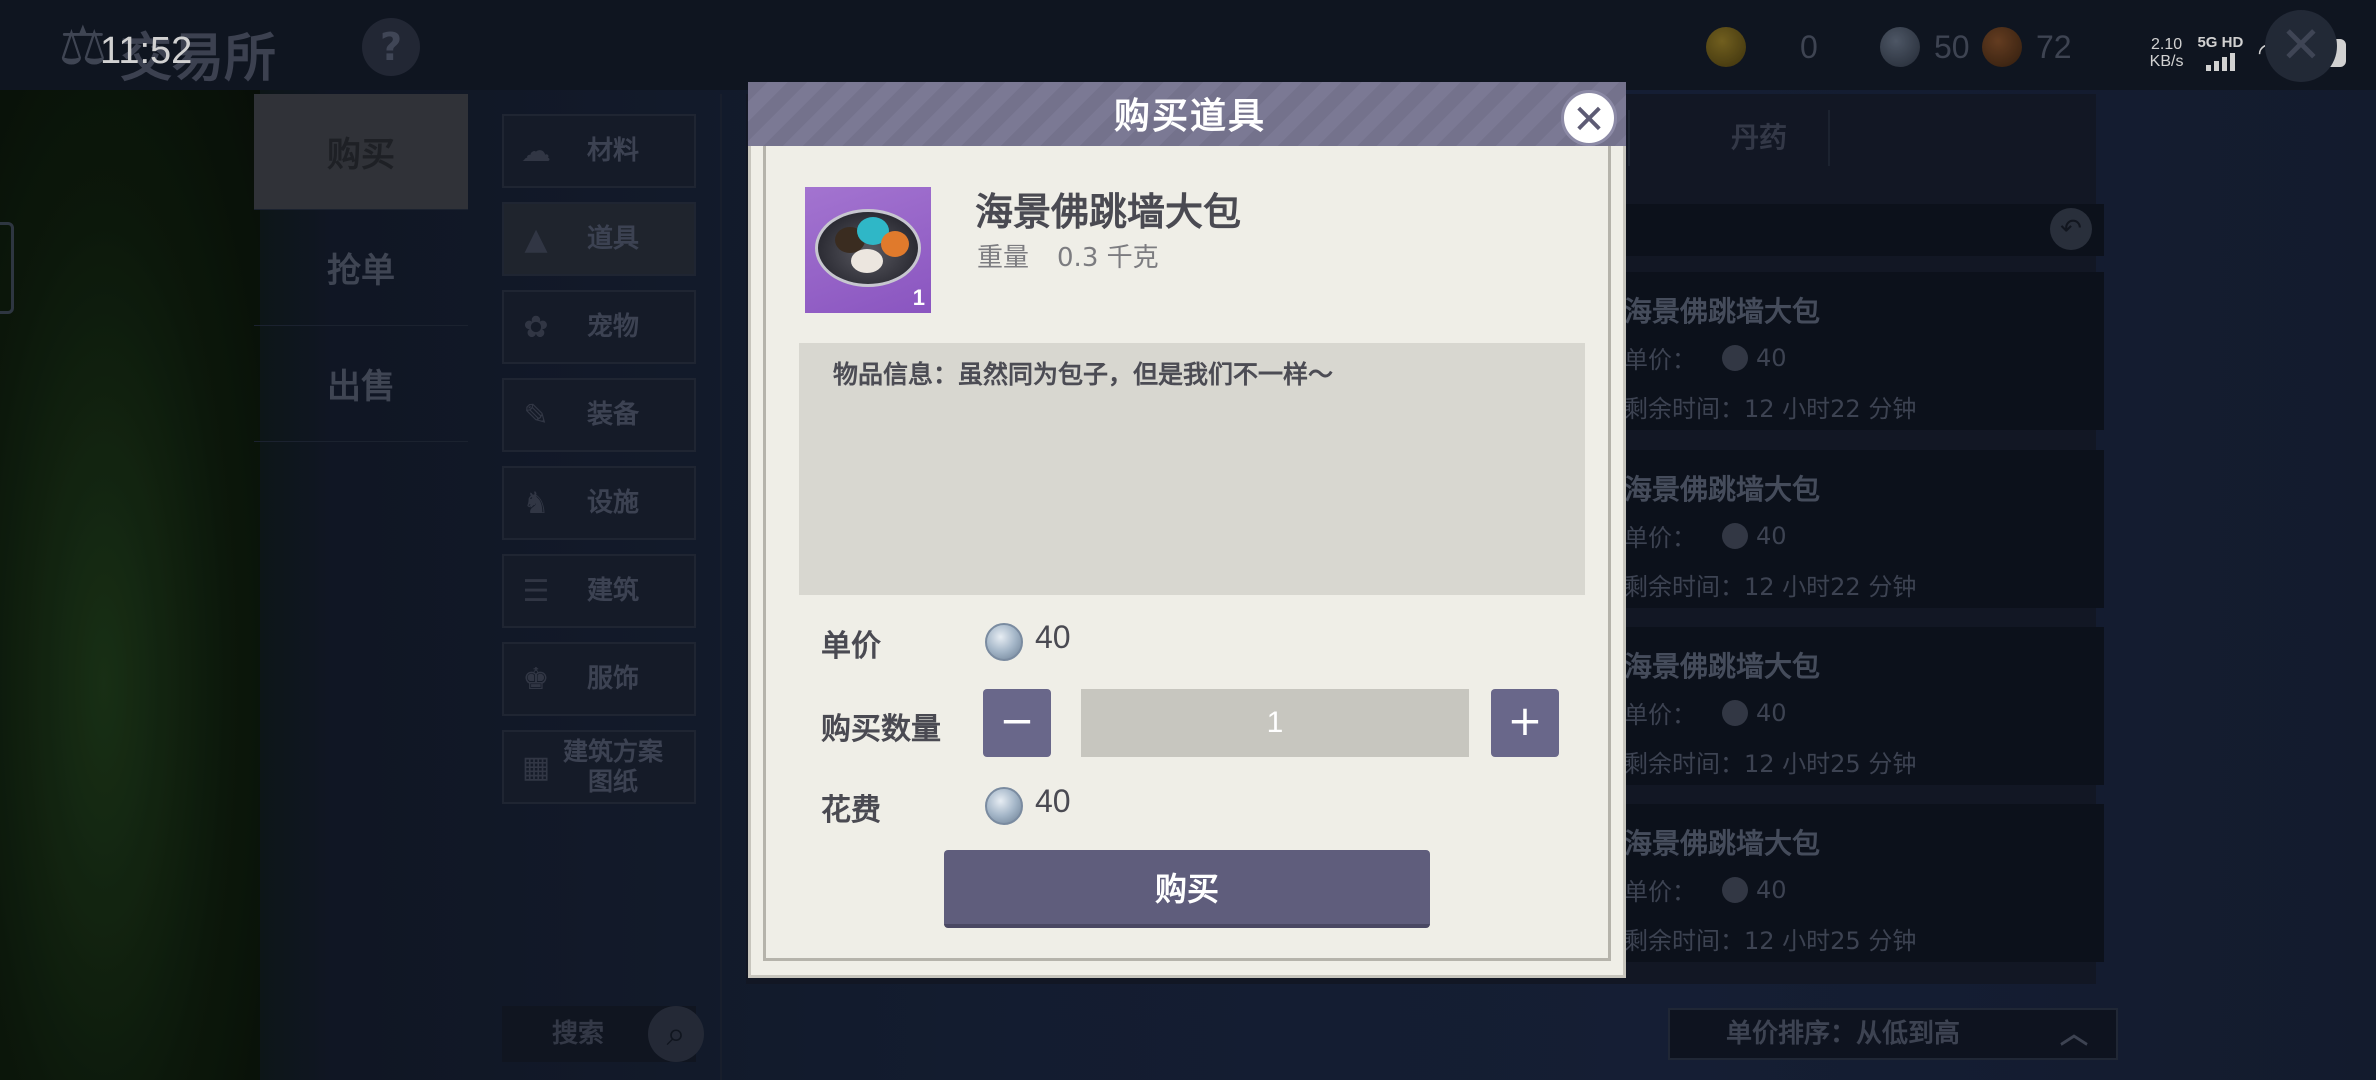 The image size is (2376, 1080). What do you see at coordinates (1187, 889) in the screenshot?
I see `buy-button: 购买` at bounding box center [1187, 889].